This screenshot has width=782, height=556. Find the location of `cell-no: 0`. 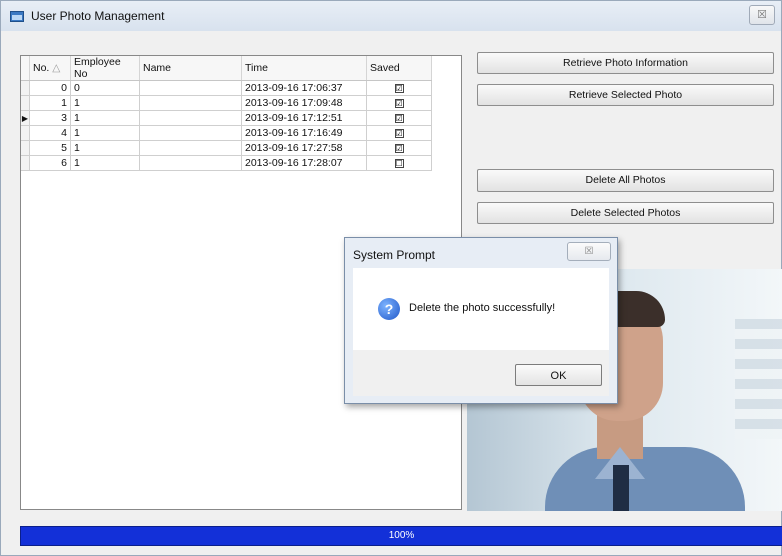

cell-no: 0 is located at coordinates (50, 88).